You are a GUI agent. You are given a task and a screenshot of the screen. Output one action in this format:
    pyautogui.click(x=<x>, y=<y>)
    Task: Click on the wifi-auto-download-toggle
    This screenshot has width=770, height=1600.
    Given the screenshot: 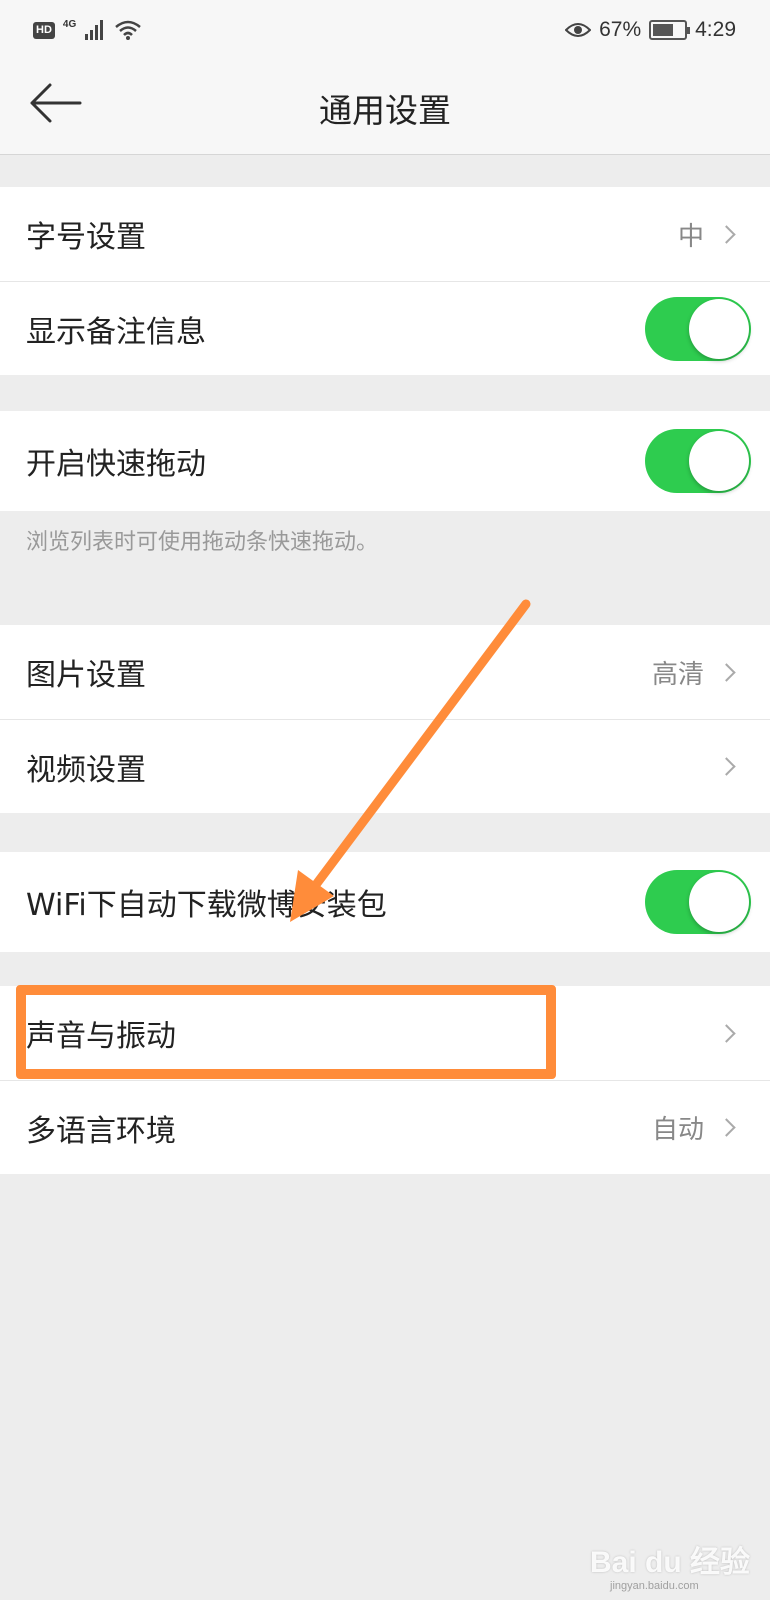 What is the action you would take?
    pyautogui.click(x=698, y=902)
    